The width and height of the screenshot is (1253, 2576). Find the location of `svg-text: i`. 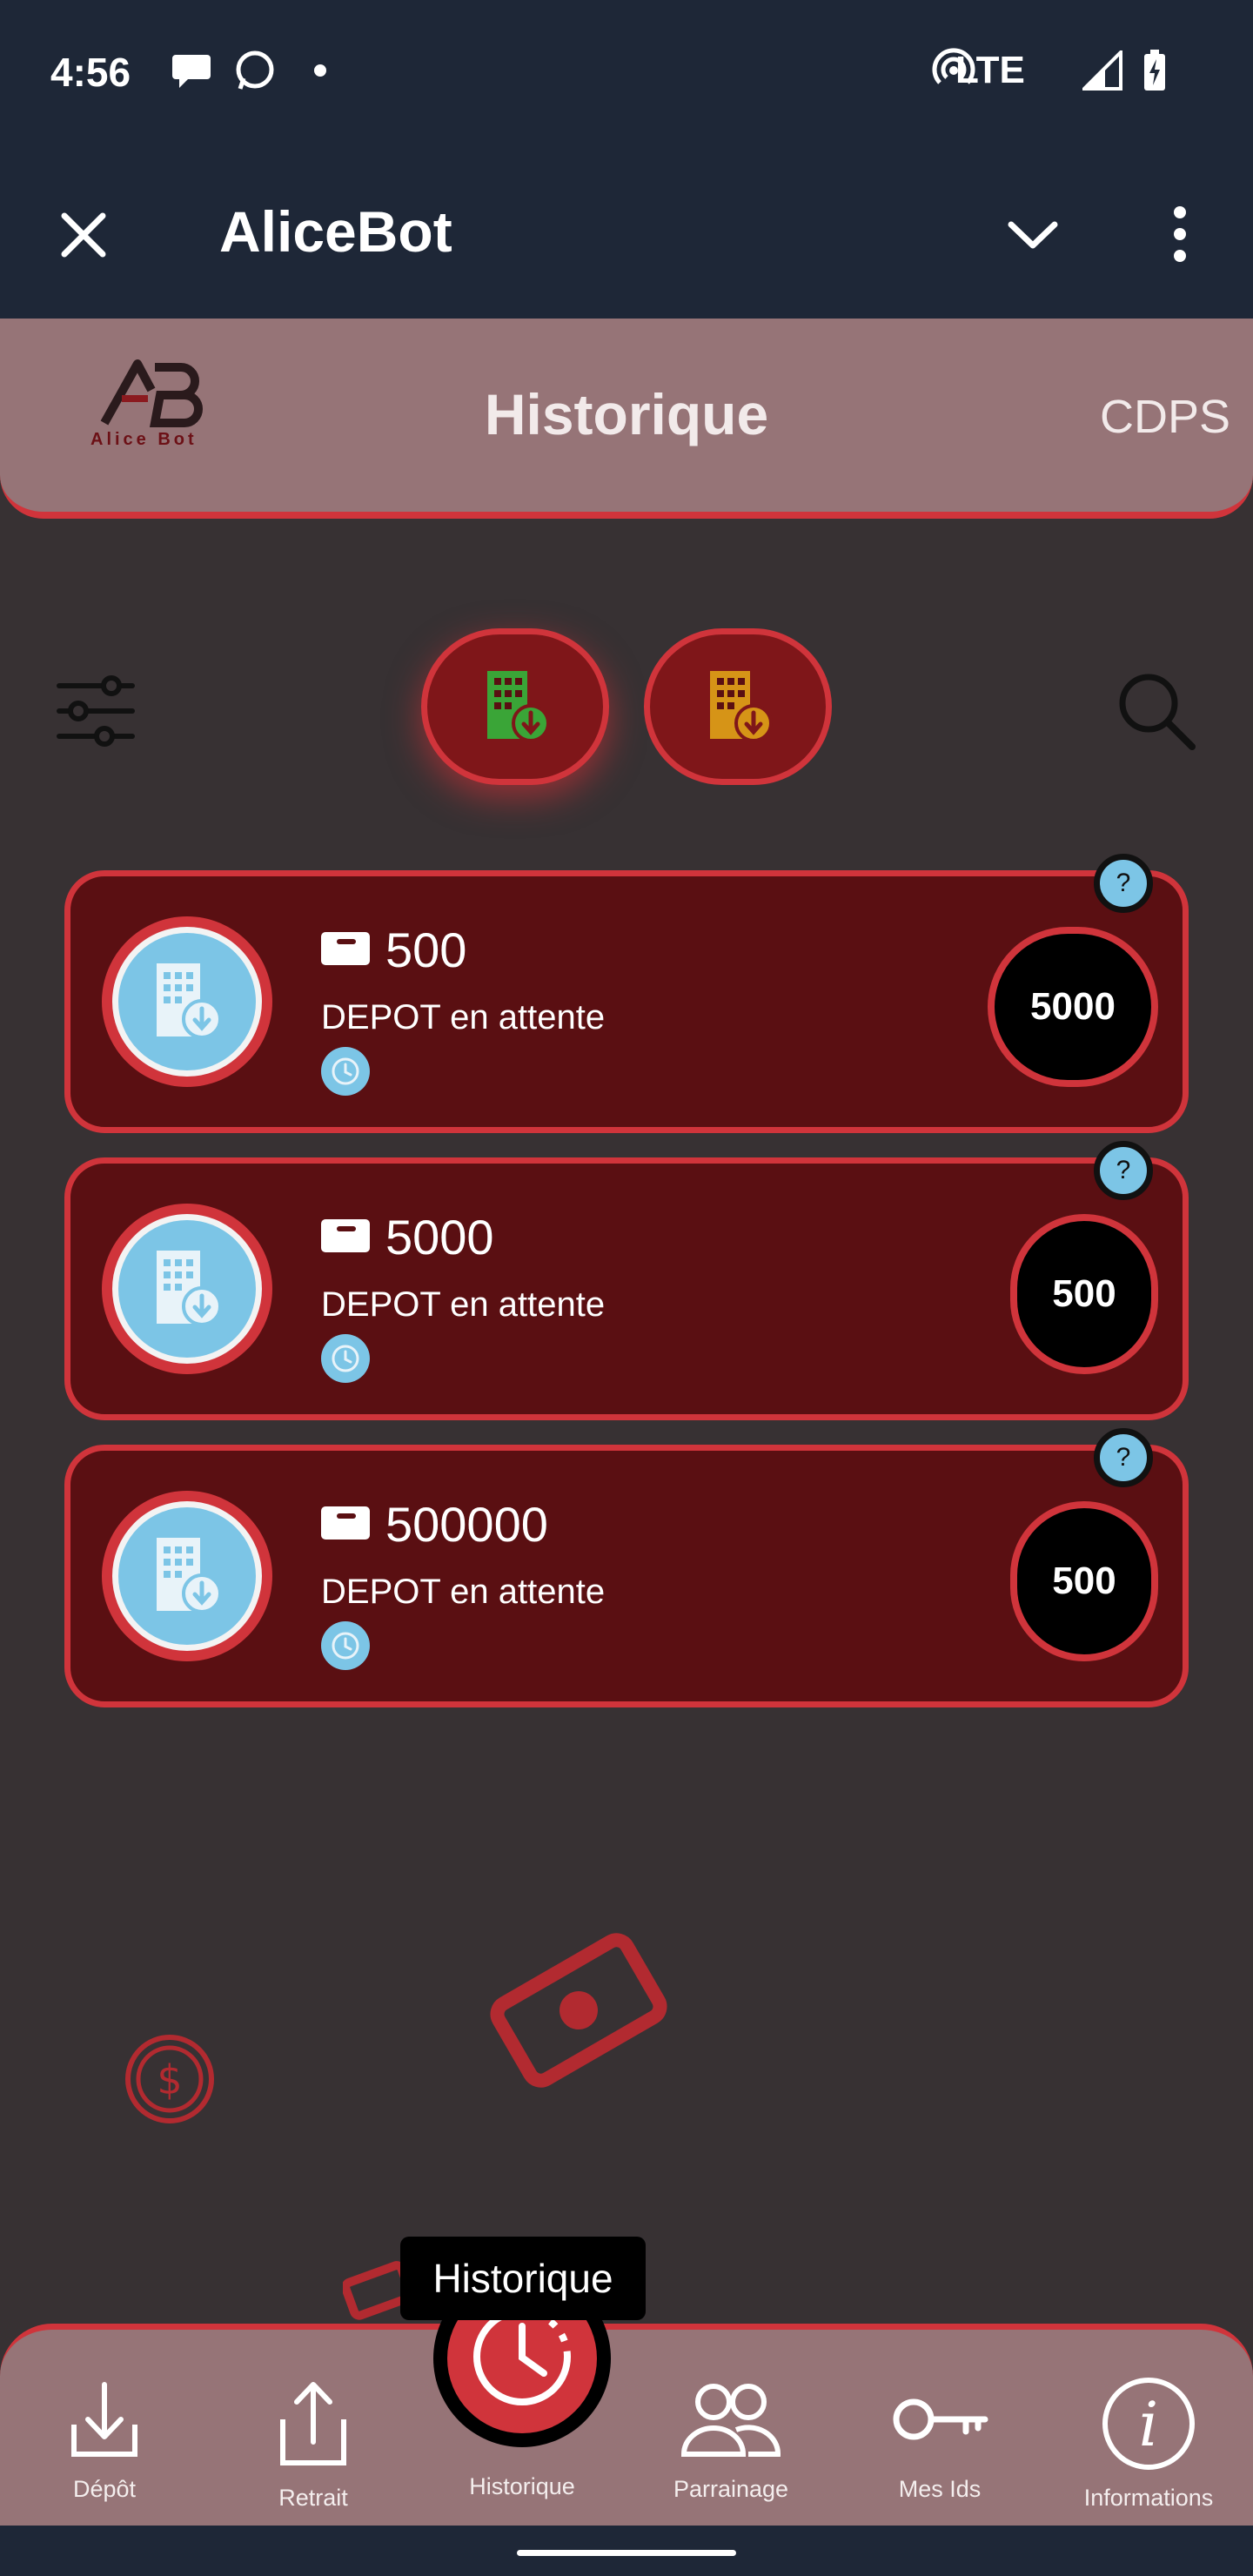

svg-text: i is located at coordinates (1148, 2424).